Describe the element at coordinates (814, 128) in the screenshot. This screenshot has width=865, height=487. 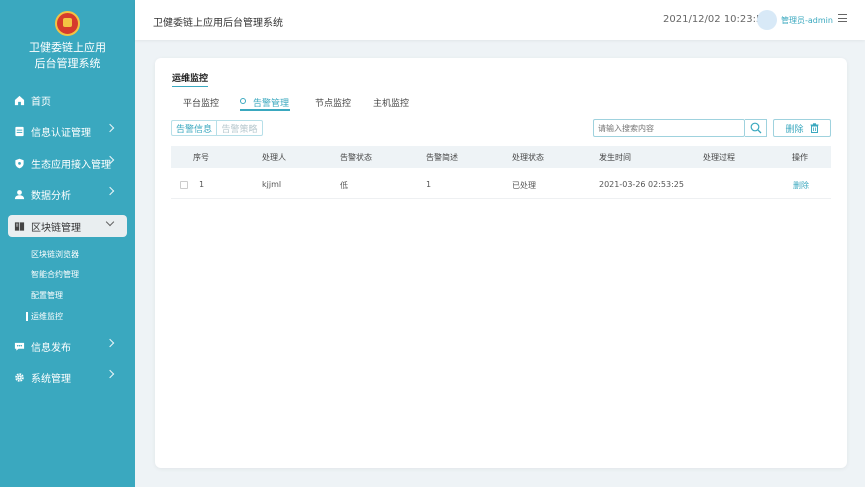
I see `trash-icon` at that location.